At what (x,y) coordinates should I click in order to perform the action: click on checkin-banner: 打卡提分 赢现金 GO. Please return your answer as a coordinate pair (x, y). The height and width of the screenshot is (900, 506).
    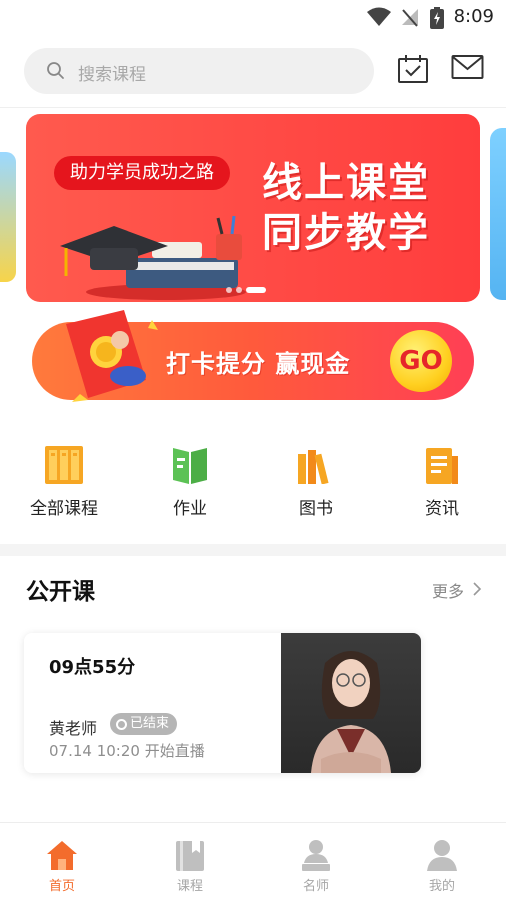
    Looking at the image, I should click on (253, 356).